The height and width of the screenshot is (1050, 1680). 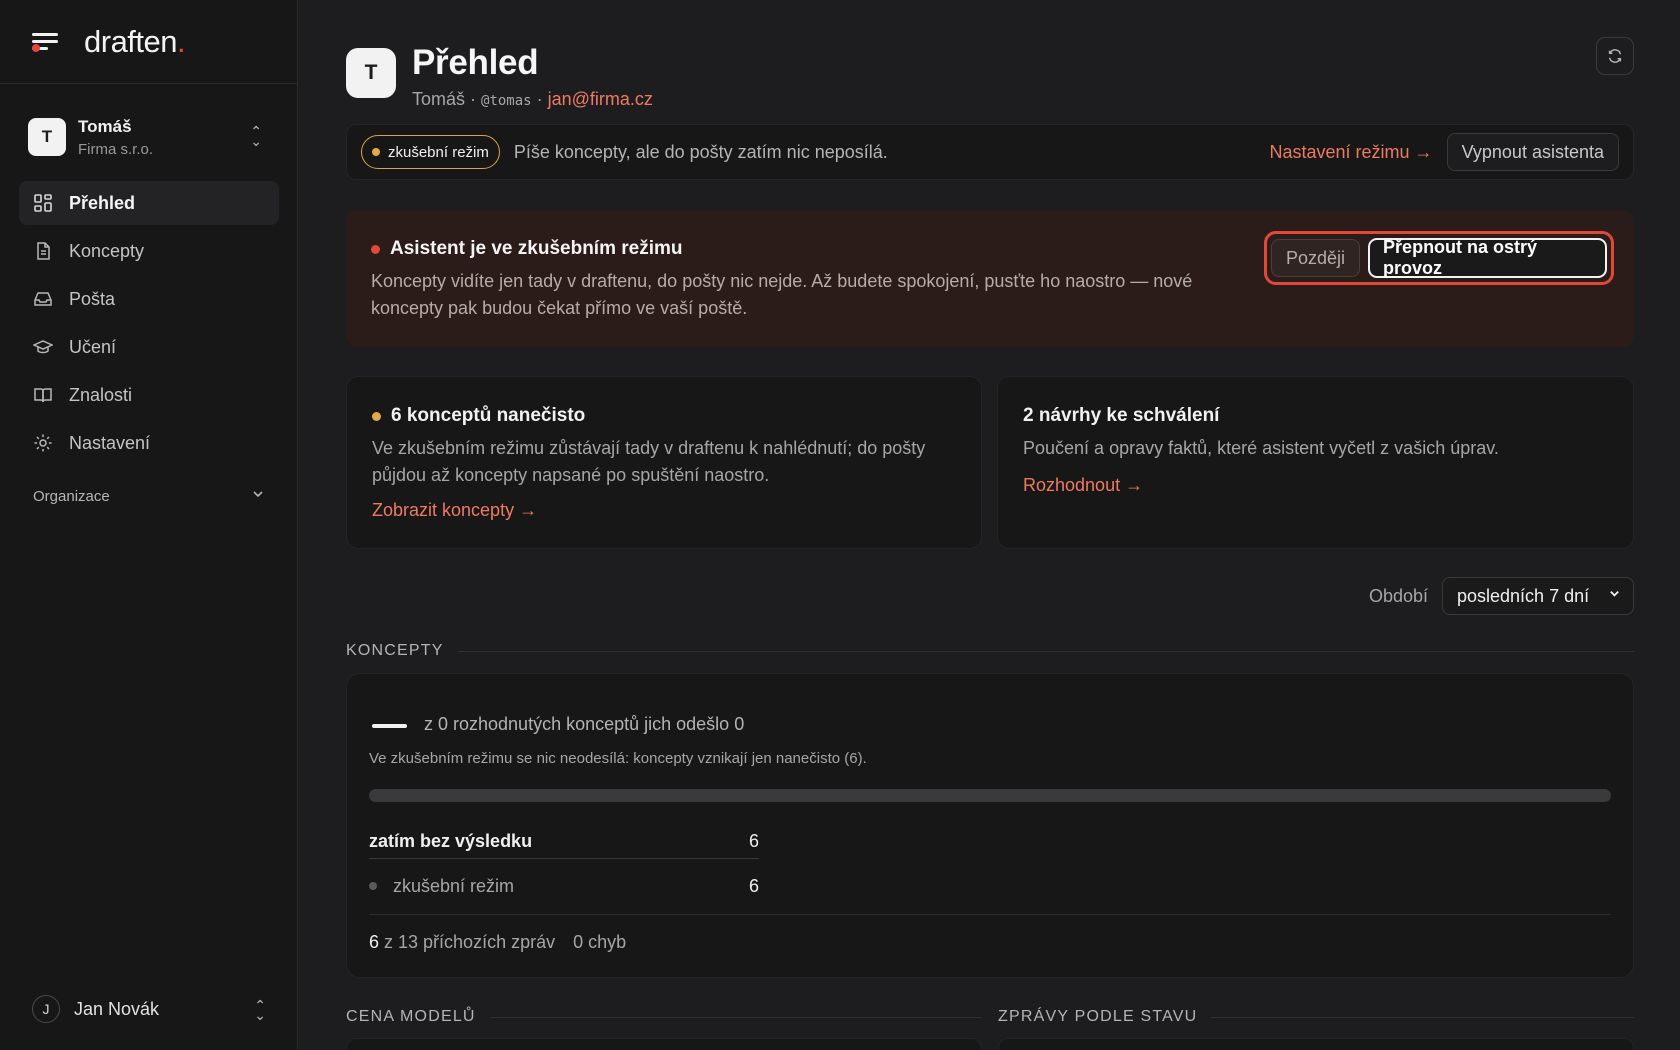 What do you see at coordinates (43, 443) in the screenshot?
I see `gear-icon` at bounding box center [43, 443].